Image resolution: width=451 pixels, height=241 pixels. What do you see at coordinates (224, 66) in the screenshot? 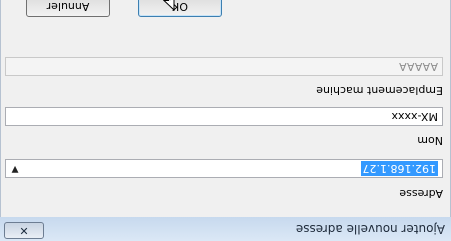
I see `location-input: AAAAA` at bounding box center [224, 66].